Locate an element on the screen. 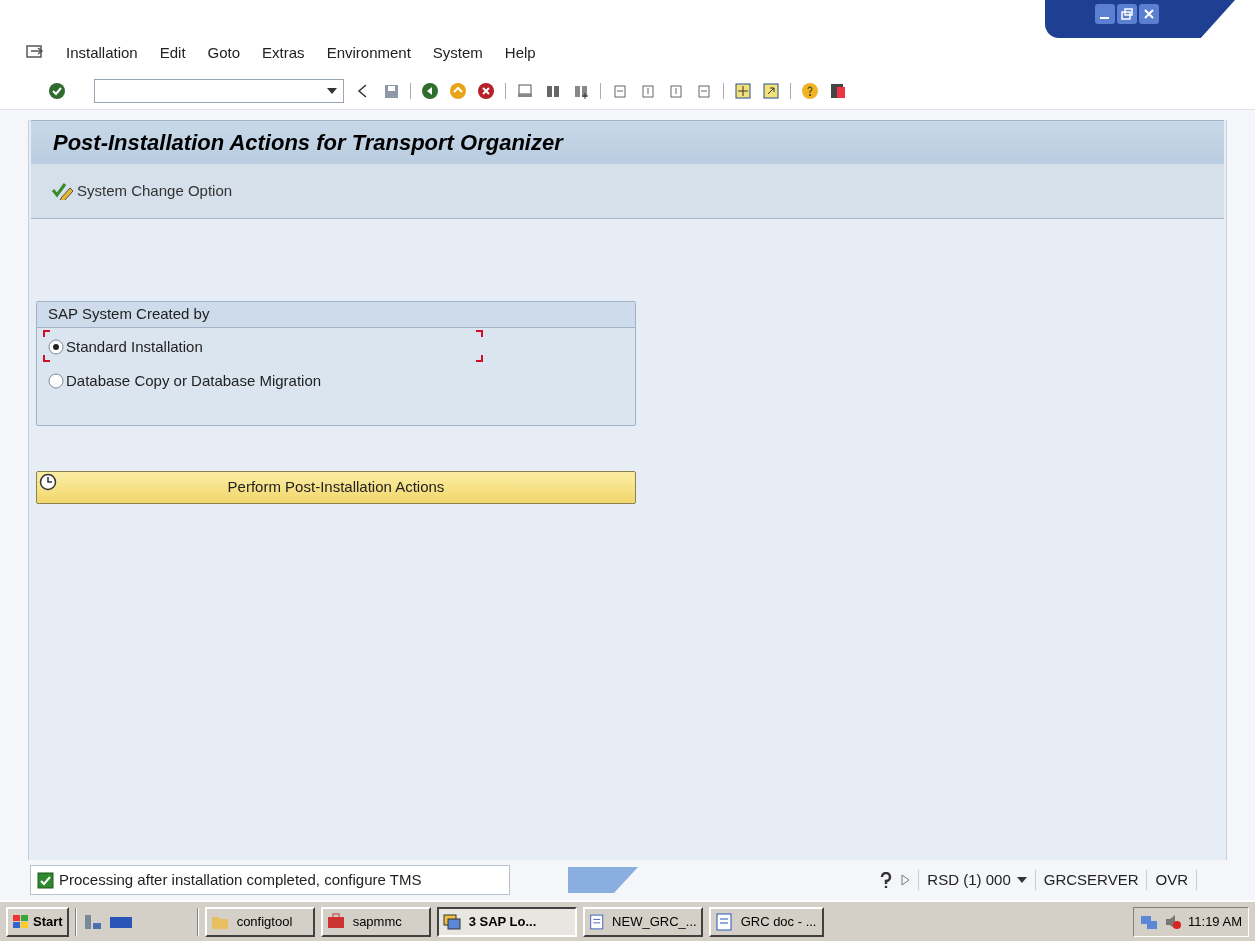  start-button: Start is located at coordinates (37, 921).